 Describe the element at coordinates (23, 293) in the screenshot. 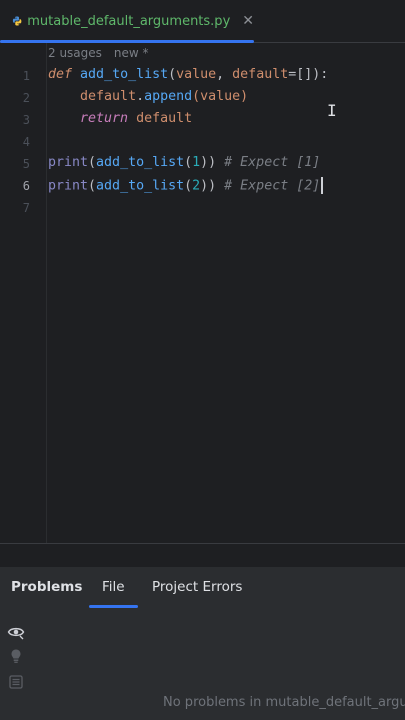

I see `line-number-gutter: 1 2 3 4 5 6 7` at that location.